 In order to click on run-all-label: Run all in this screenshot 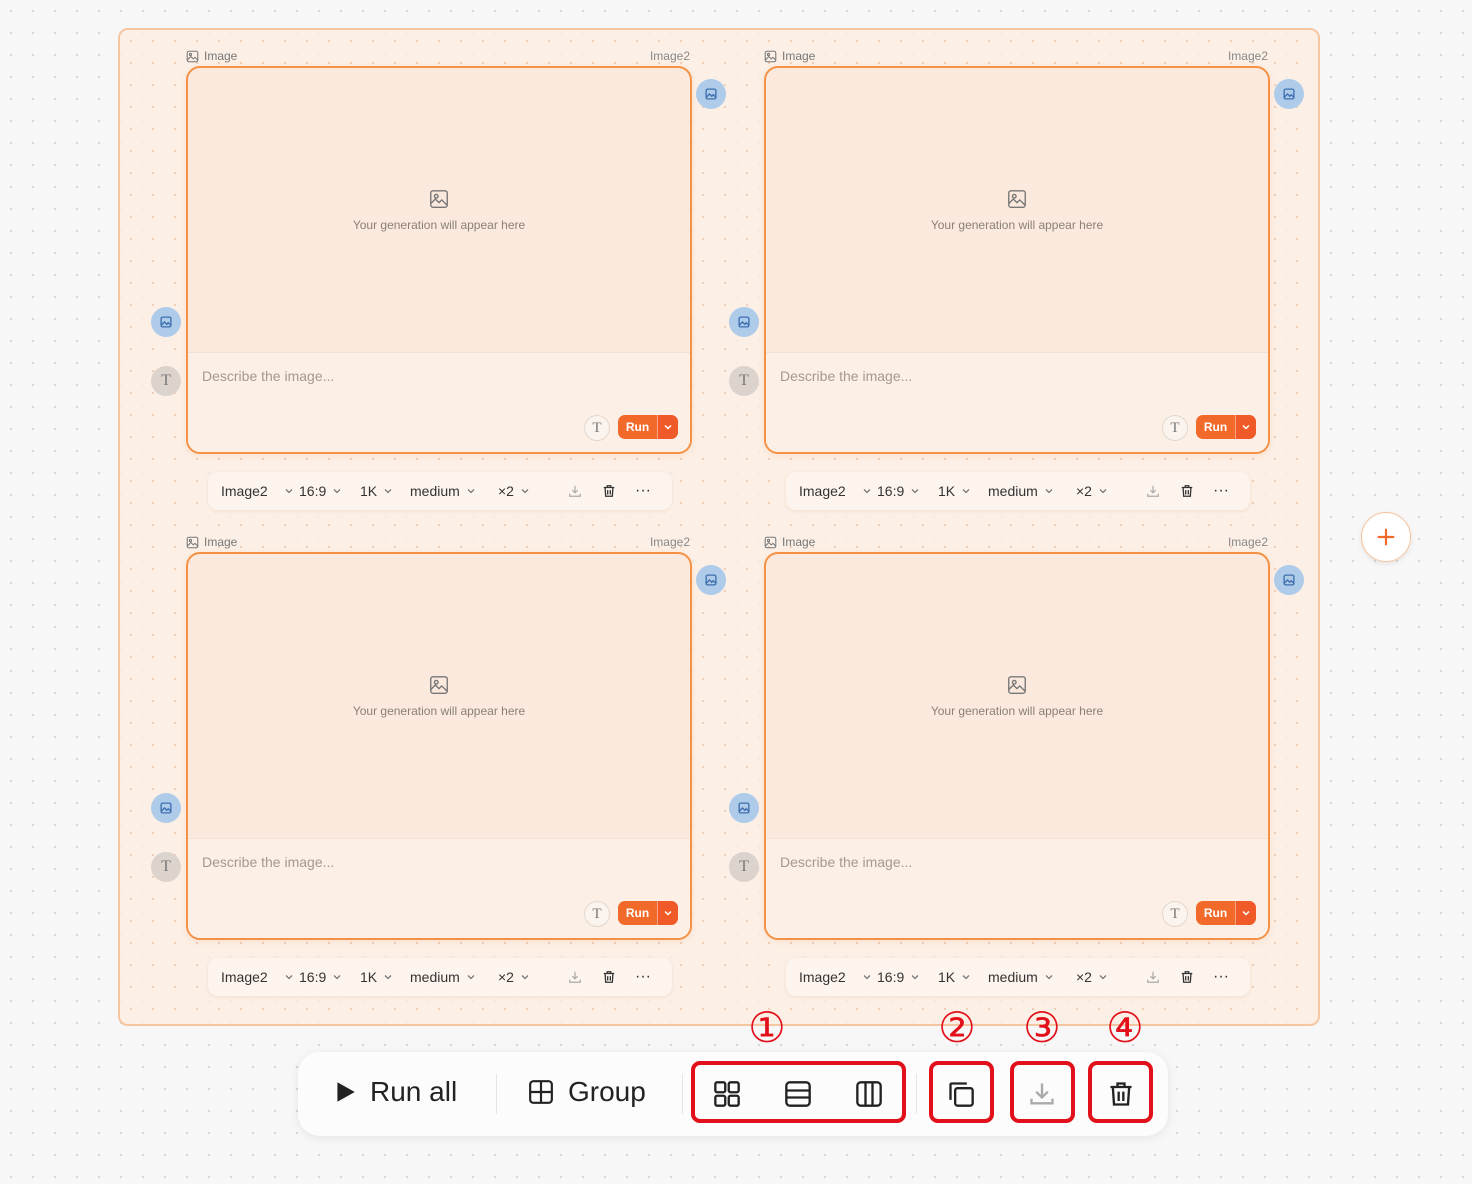, I will do `click(414, 1091)`.